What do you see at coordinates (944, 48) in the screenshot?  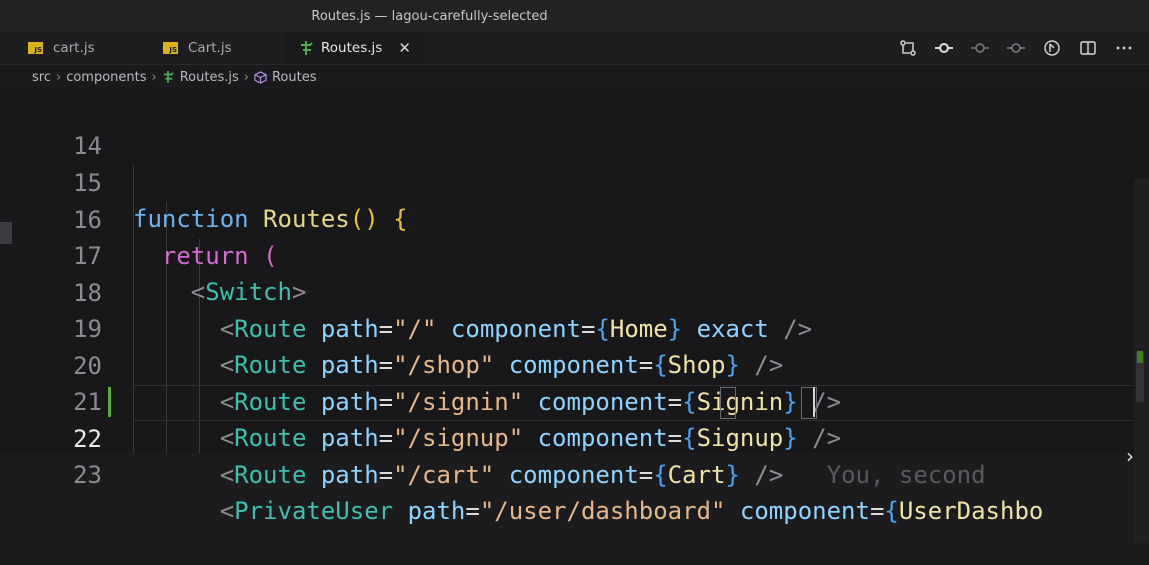 I see `git-commit-icon` at bounding box center [944, 48].